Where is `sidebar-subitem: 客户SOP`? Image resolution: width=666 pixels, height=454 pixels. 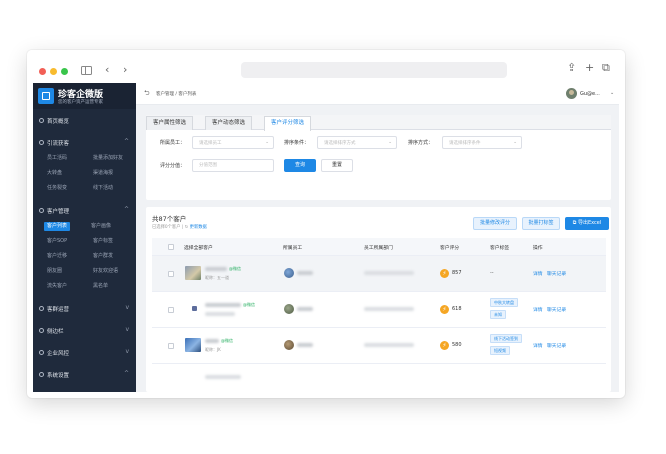 sidebar-subitem: 客户SOP is located at coordinates (57, 241).